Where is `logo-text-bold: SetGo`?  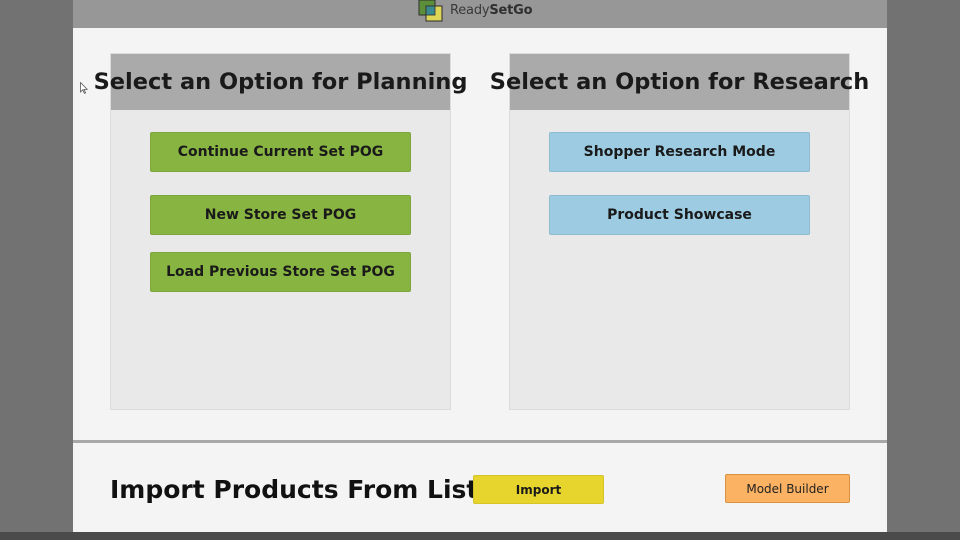
logo-text-bold: SetGo is located at coordinates (511, 10).